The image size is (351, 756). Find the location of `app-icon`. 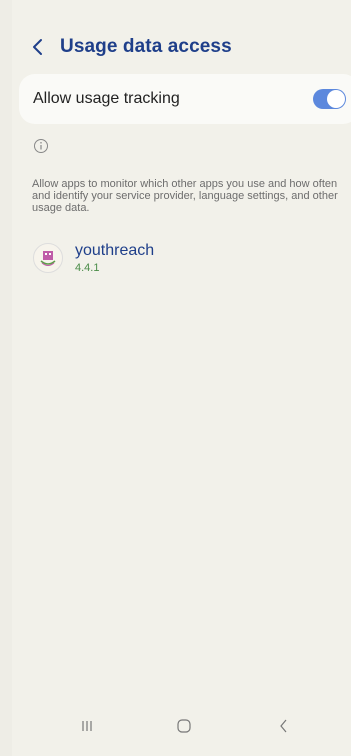

app-icon is located at coordinates (48, 258).